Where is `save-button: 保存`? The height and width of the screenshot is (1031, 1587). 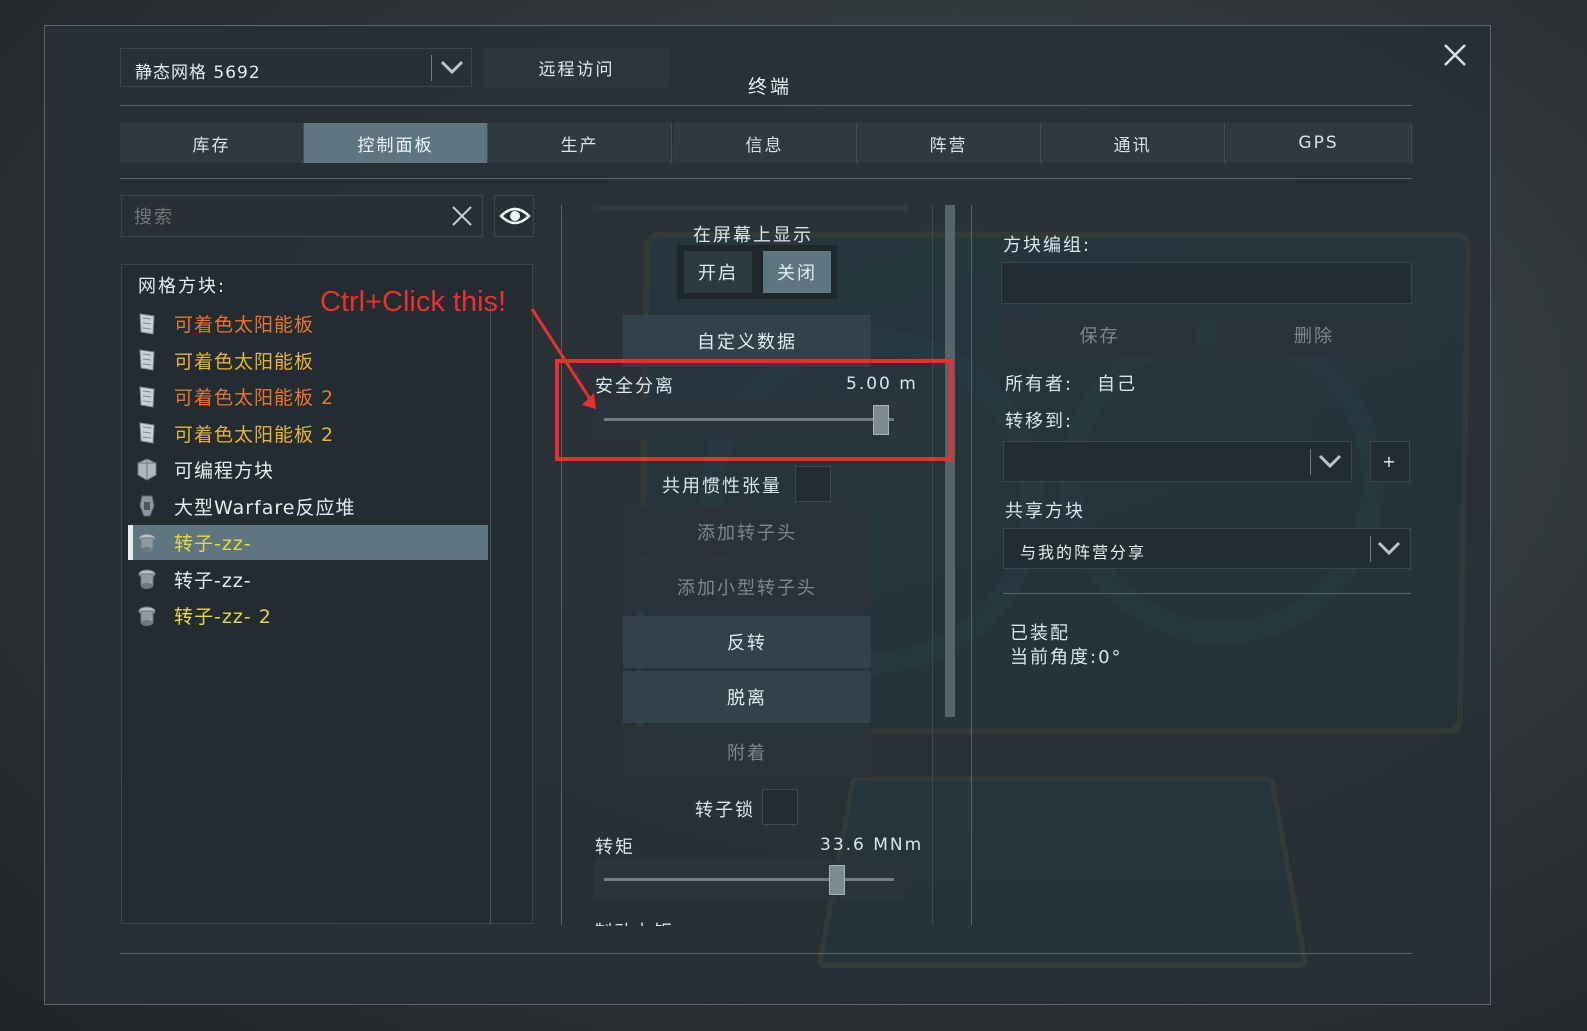
save-button: 保存 is located at coordinates (1099, 335).